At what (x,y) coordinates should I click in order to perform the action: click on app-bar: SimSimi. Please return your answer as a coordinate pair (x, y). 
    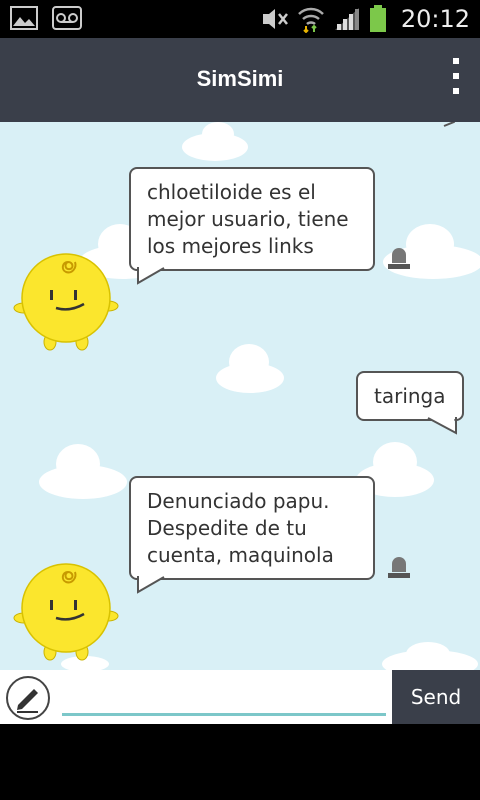
    Looking at the image, I should click on (240, 80).